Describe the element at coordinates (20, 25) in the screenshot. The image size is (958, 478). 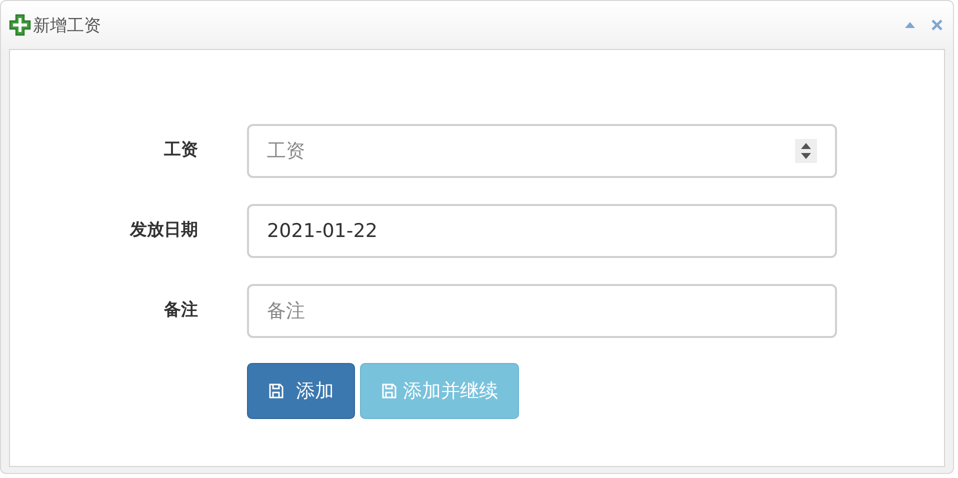
I see `plus-icon` at that location.